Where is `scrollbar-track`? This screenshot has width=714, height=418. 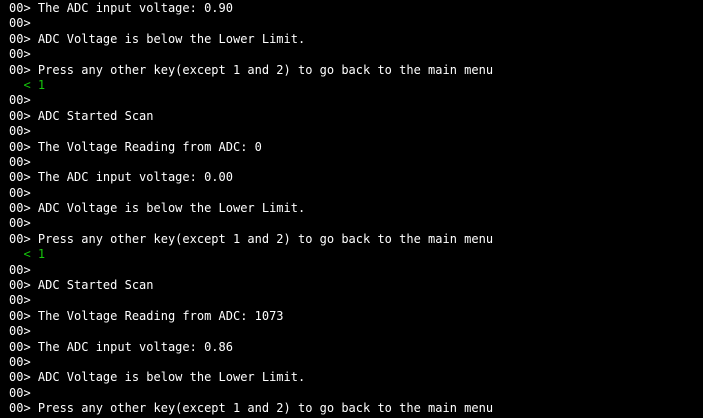 scrollbar-track is located at coordinates (708, 209).